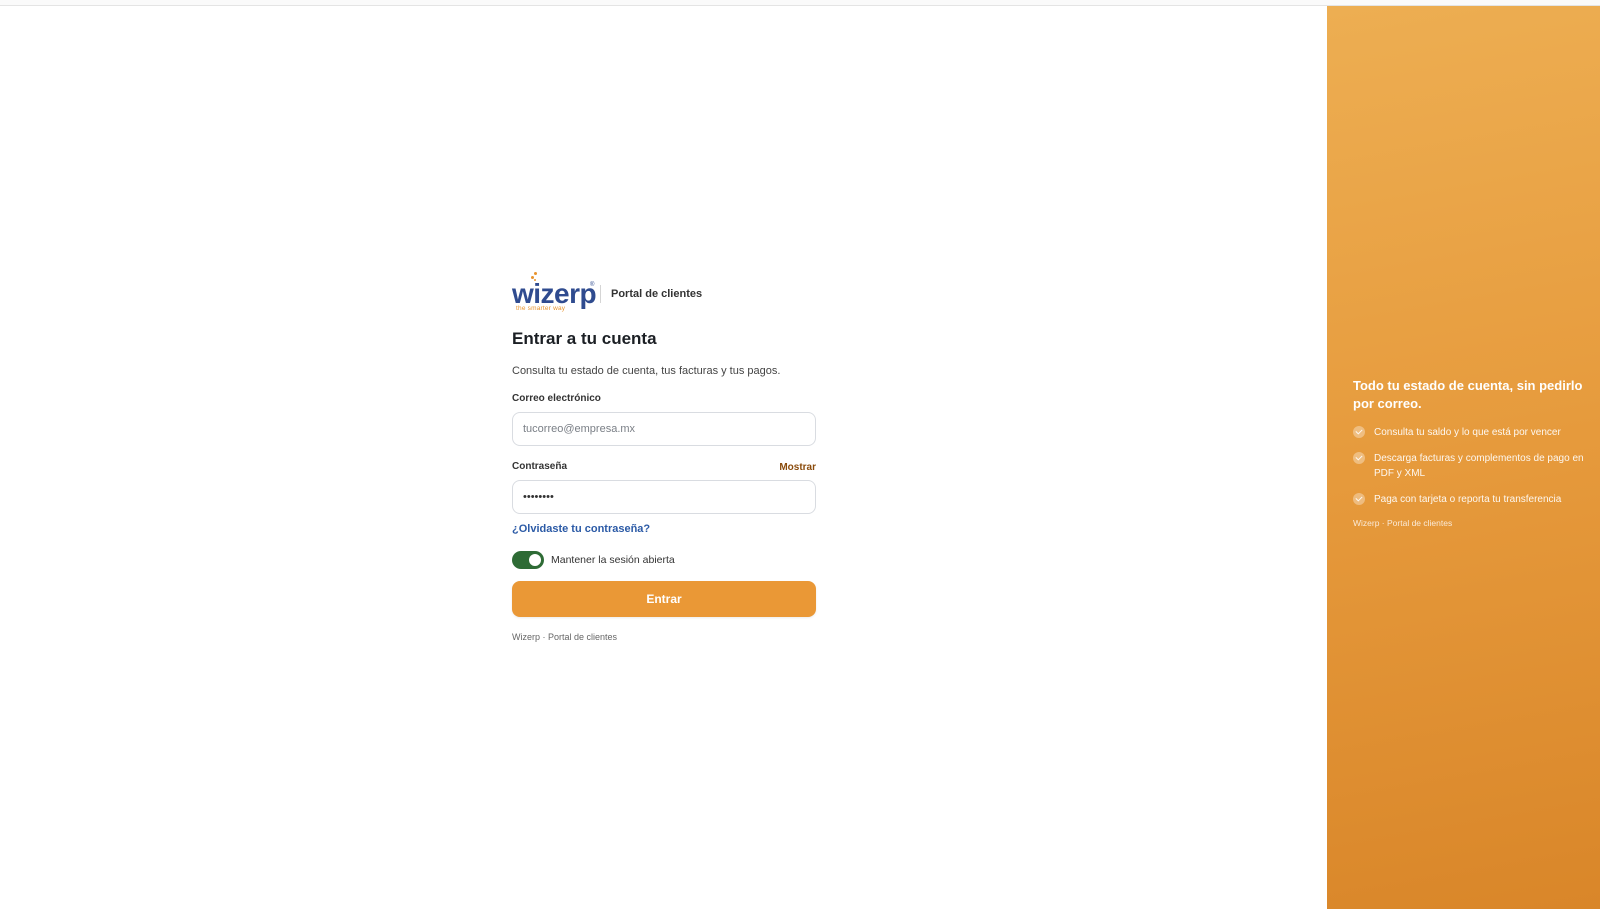 The width and height of the screenshot is (1600, 909). I want to click on email-field, so click(664, 429).